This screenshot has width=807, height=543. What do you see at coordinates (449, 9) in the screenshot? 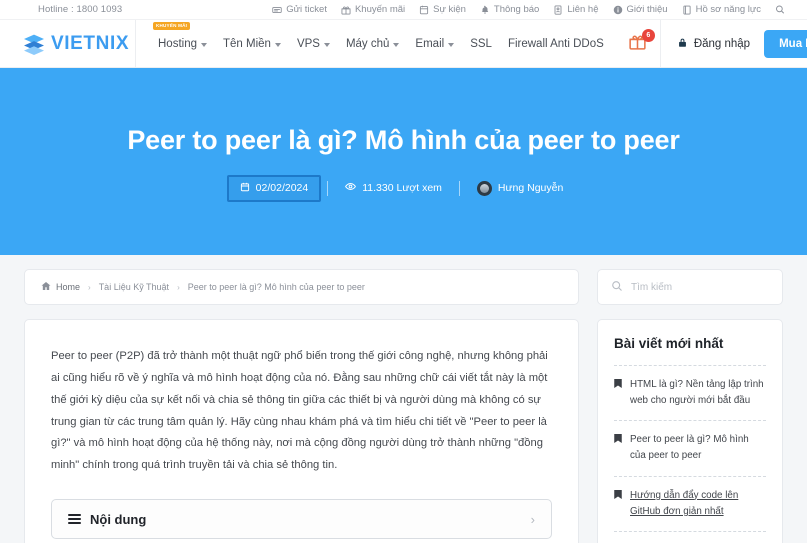
I see `topbar-item-label: Sự kiện` at bounding box center [449, 9].